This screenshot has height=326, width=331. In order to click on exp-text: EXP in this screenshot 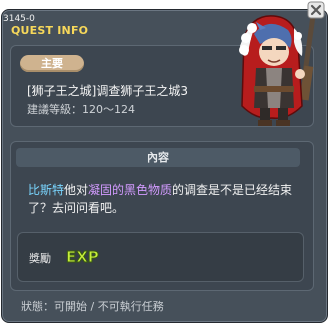, I will do `click(82, 257)`.